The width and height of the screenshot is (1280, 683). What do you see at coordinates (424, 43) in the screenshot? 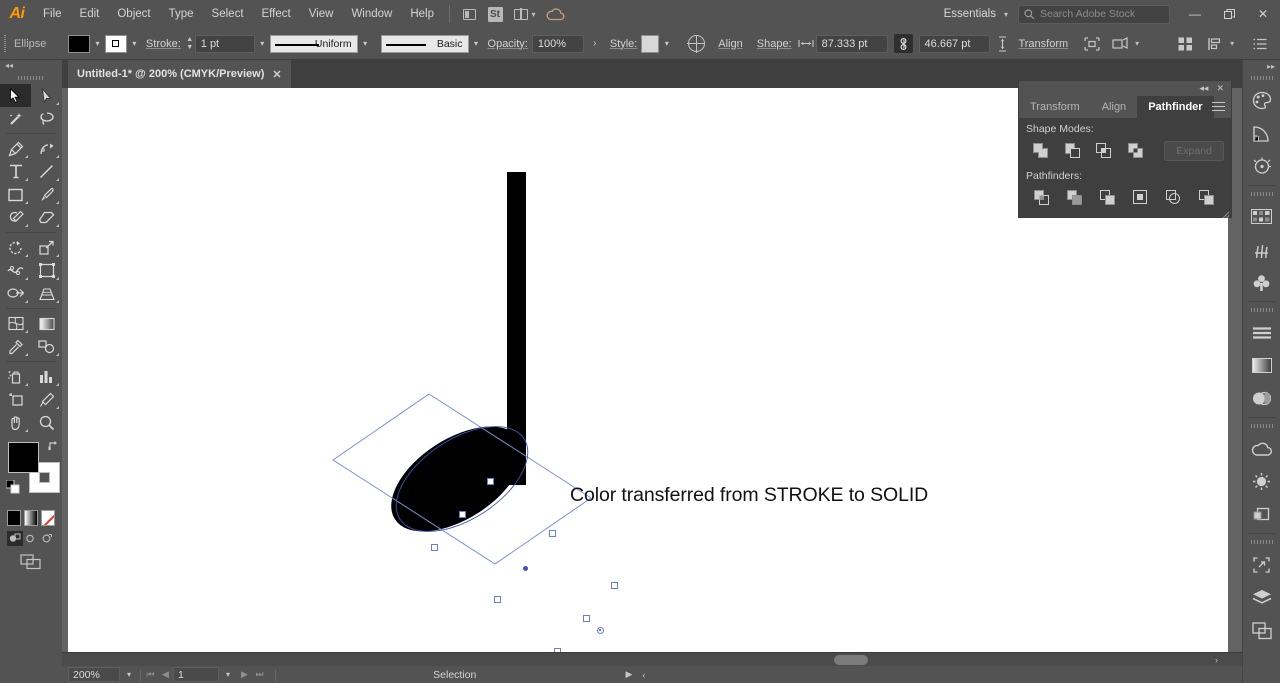
I see `brush-definition-selector: Basic` at bounding box center [424, 43].